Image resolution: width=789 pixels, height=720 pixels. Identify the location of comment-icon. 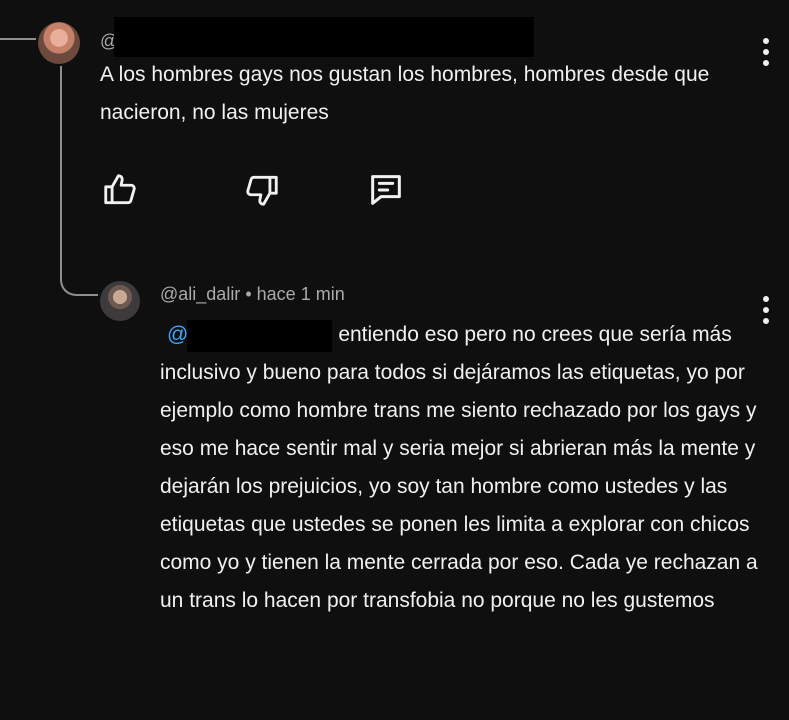
(386, 190).